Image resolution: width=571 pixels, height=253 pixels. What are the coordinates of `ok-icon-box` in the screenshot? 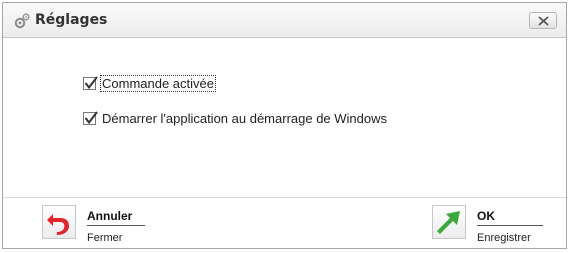 It's located at (449, 222).